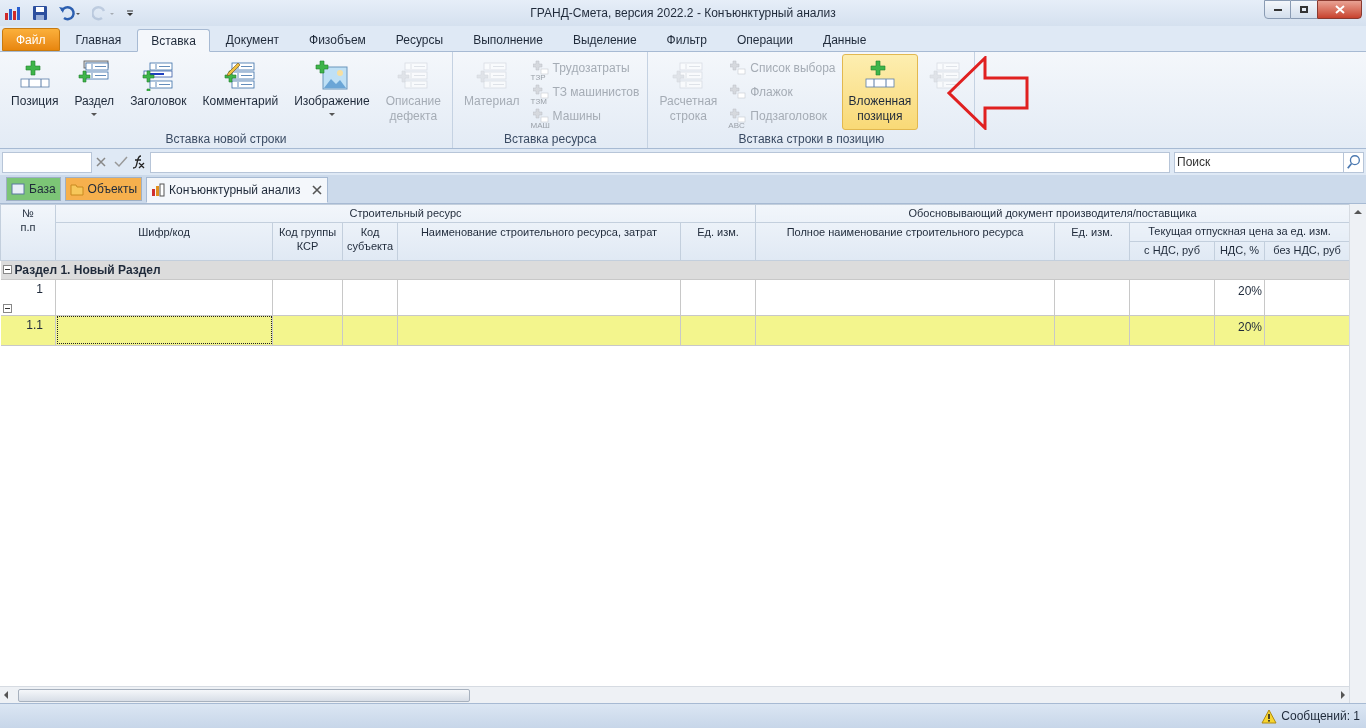  I want to click on app-logo-icon, so click(13, 13).